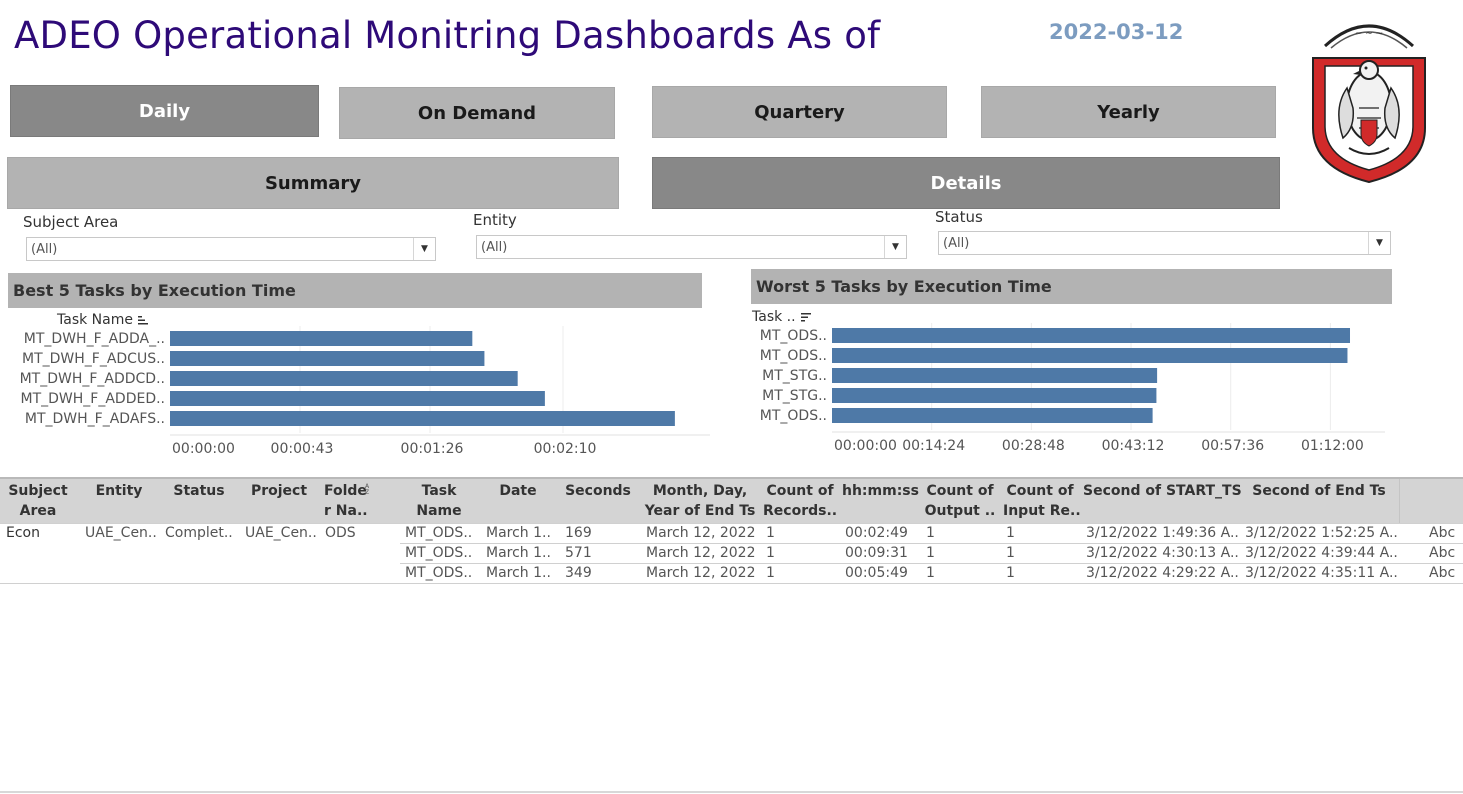  I want to click on cell-project: UAE_Cen.., so click(281, 533).